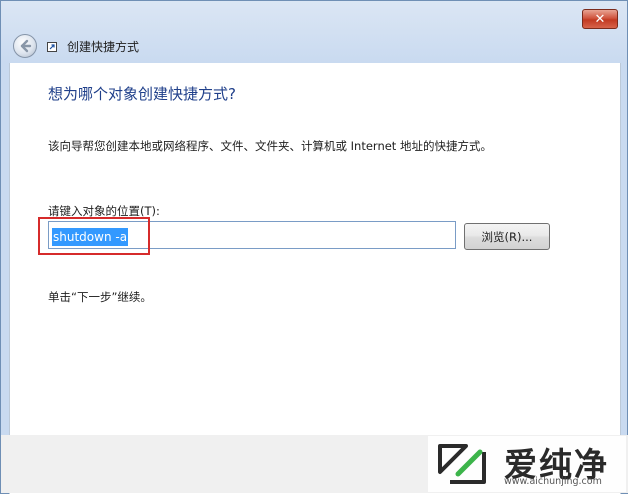 This screenshot has width=628, height=494. I want to click on watermark-url: www.aichunjing.com, so click(553, 481).